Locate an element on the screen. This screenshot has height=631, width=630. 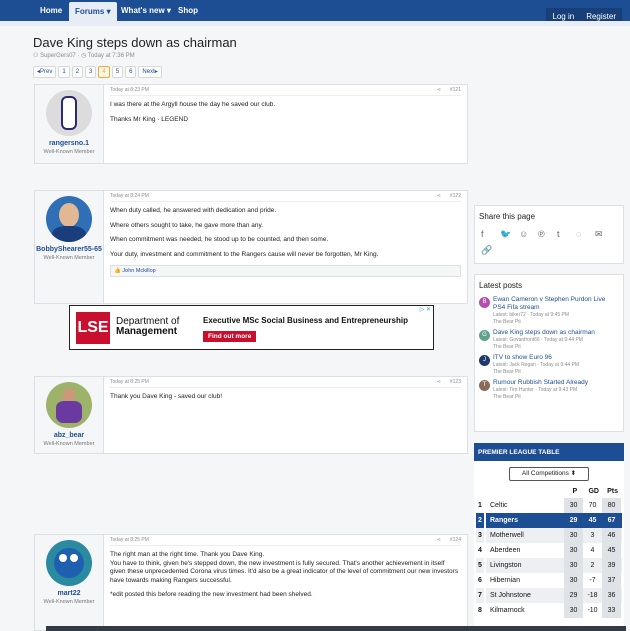
table-row: 5 Livingston 30 2 39 is located at coordinates (549, 565).